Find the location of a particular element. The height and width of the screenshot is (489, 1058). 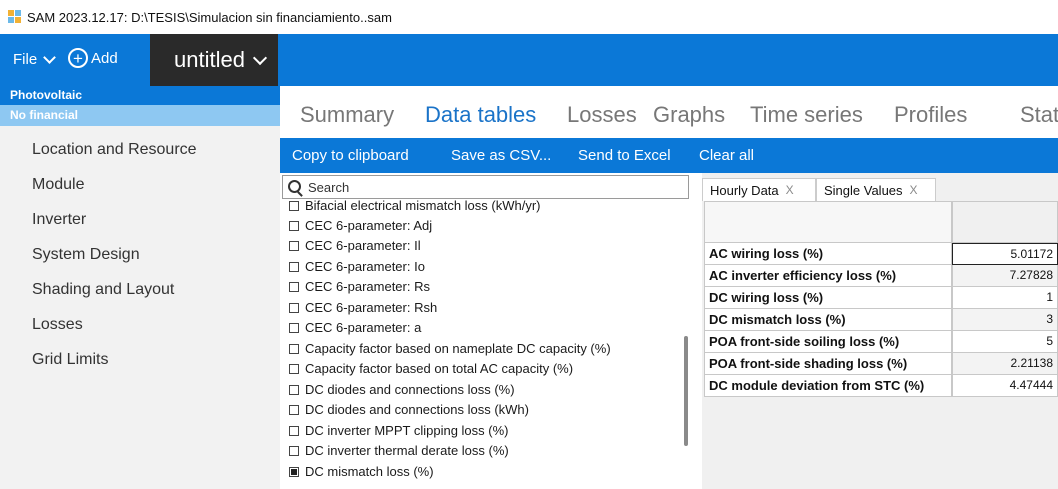

row-value: 7.27828 is located at coordinates (1005, 276).